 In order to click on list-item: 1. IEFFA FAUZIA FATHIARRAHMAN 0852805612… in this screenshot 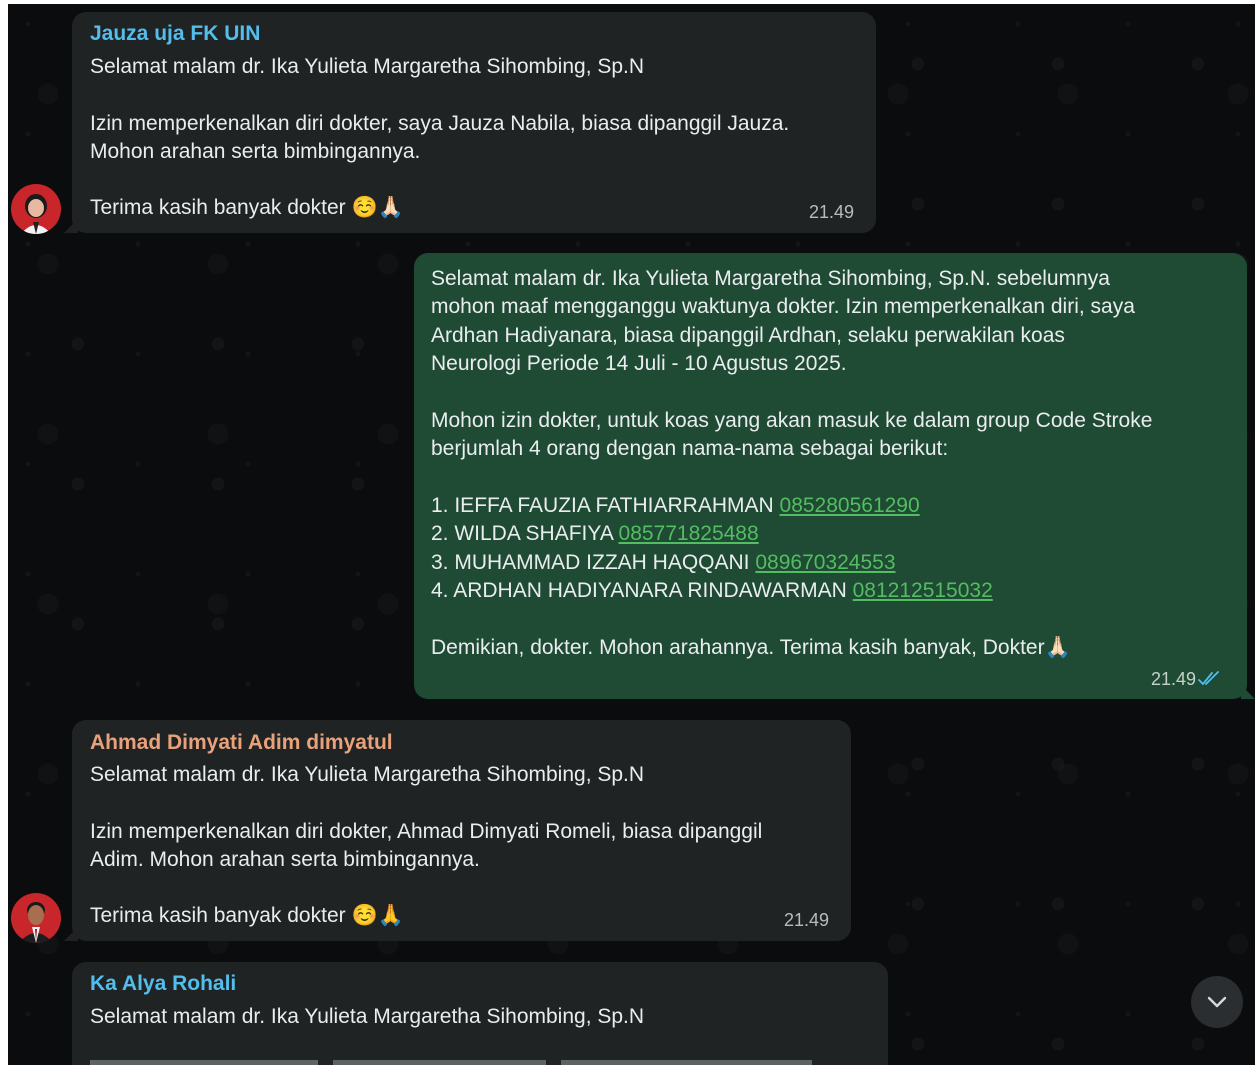, I will do `click(675, 506)`.